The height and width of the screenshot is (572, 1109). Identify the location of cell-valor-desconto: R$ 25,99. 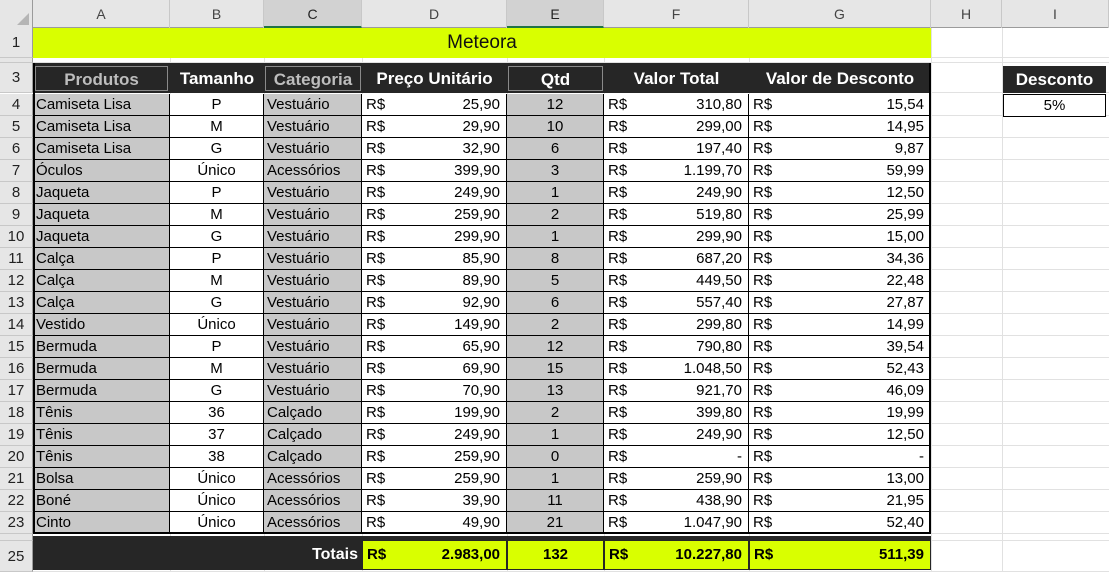
(840, 215).